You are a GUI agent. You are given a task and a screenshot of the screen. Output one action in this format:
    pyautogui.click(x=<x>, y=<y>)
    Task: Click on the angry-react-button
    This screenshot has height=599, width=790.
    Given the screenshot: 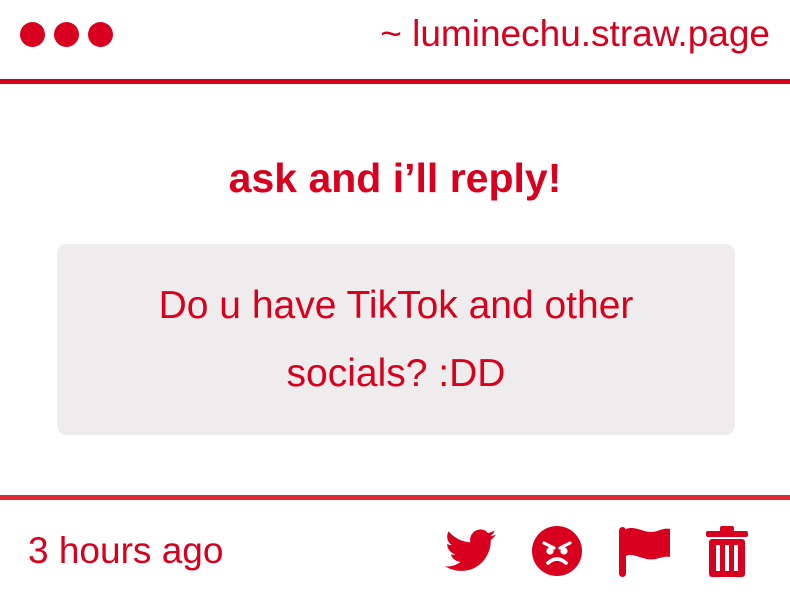 What is the action you would take?
    pyautogui.click(x=557, y=551)
    